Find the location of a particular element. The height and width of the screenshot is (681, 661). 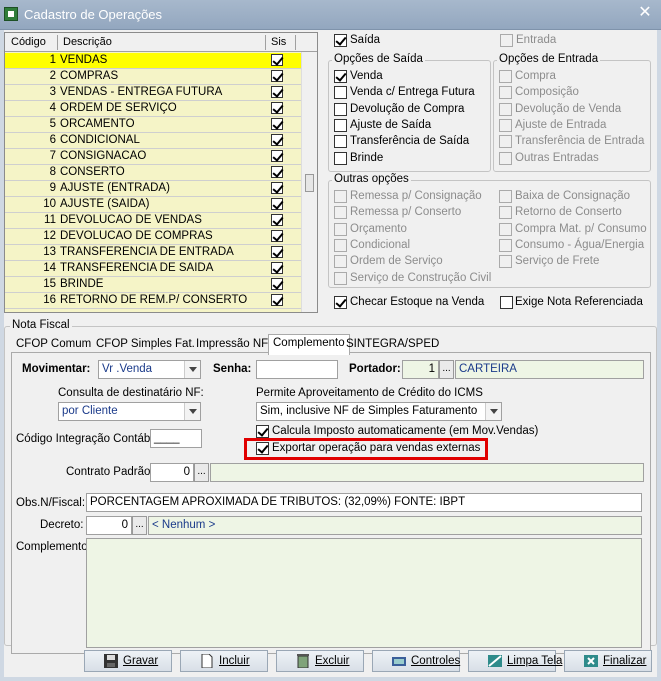

consulta-label: Consulta de destinatário NF: is located at coordinates (131, 393).